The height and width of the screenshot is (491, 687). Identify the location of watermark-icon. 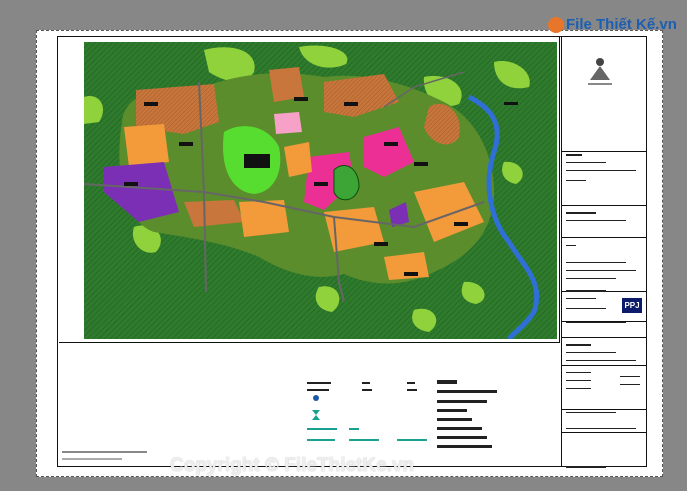
(556, 25).